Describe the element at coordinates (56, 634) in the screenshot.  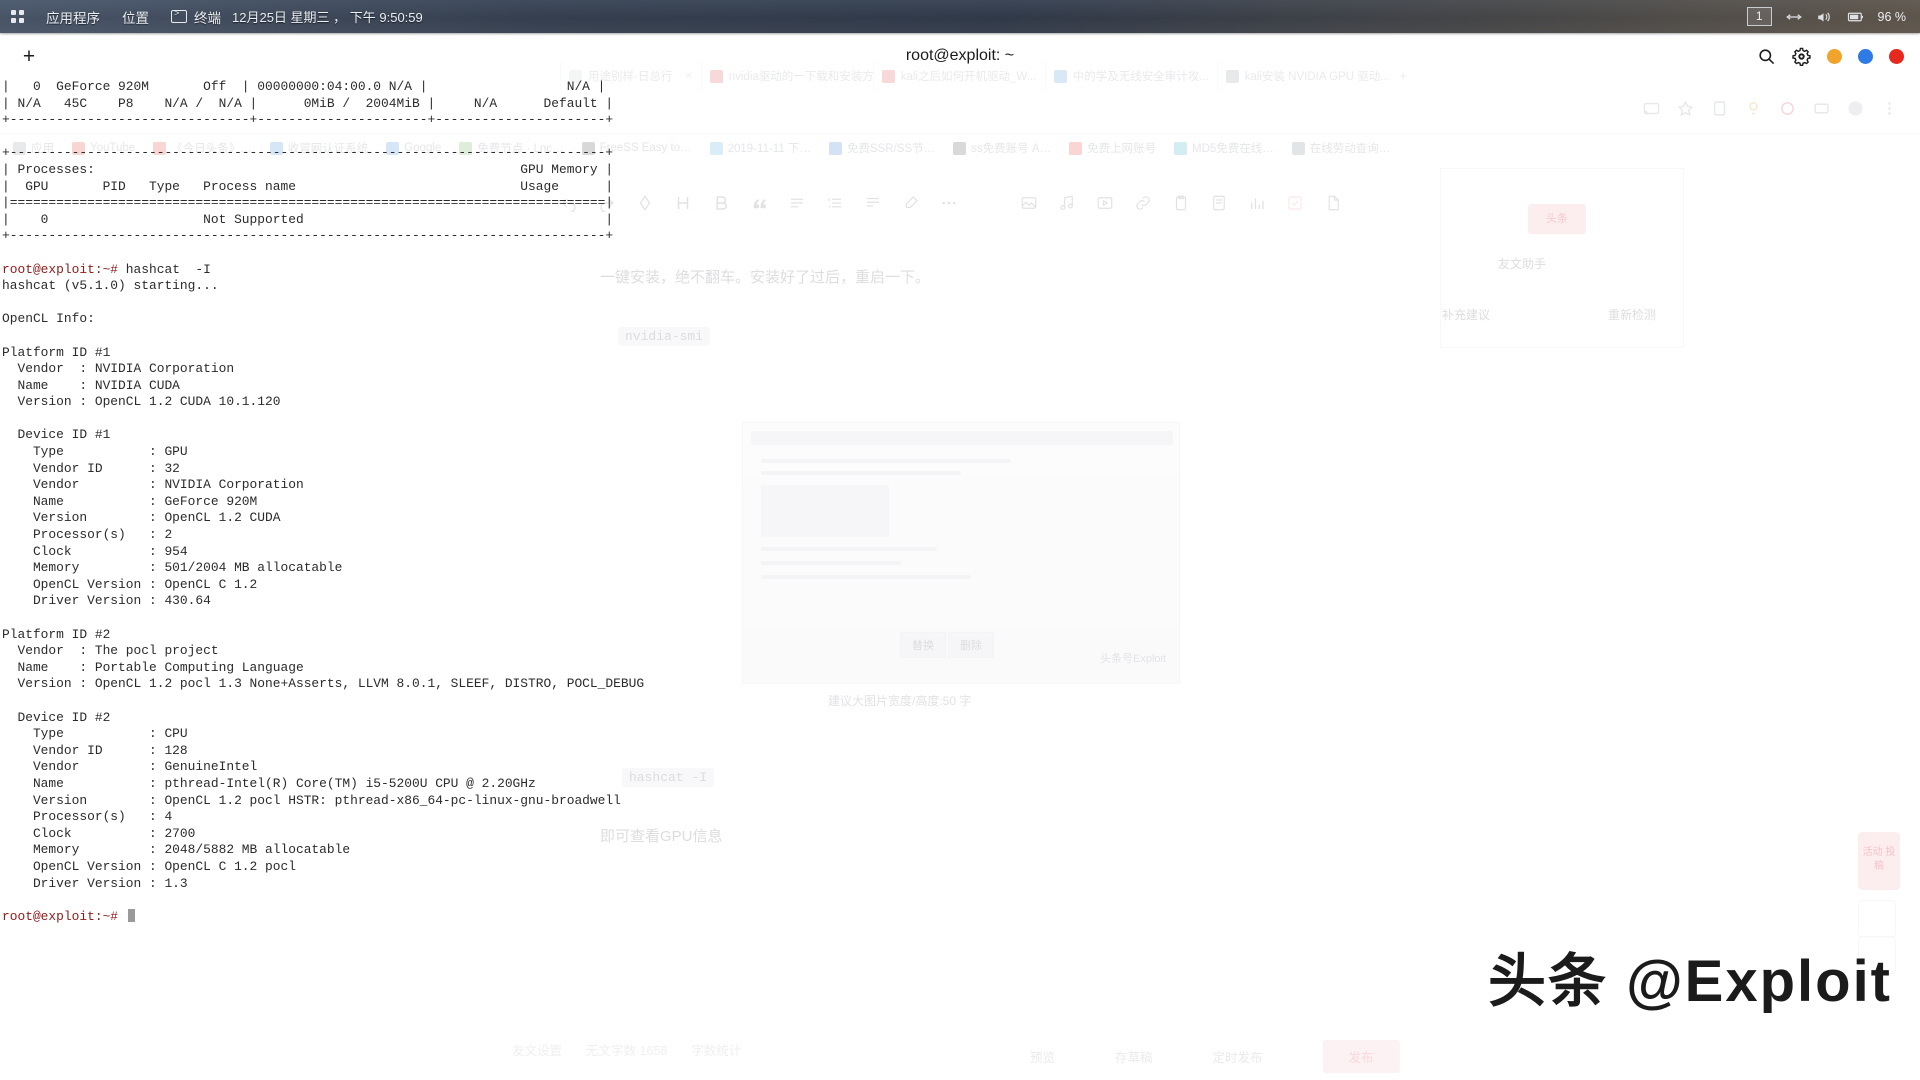
I see `terminal-line: Platform ID #2` at that location.